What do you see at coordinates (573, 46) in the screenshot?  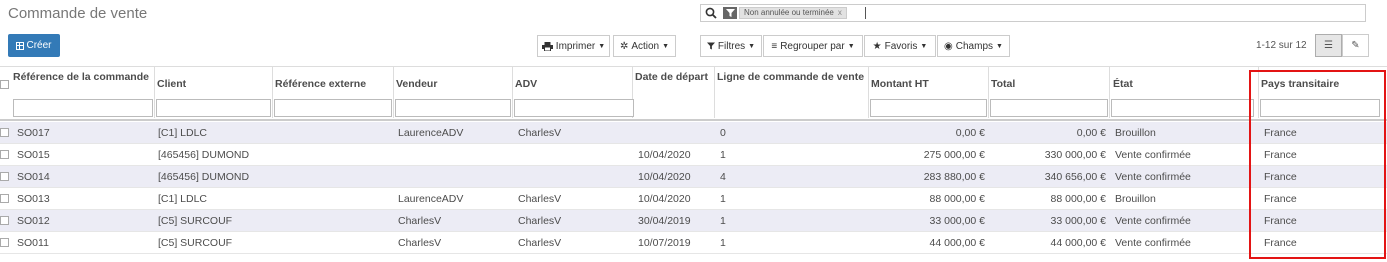 I see `print-button: Imprimer ▼` at bounding box center [573, 46].